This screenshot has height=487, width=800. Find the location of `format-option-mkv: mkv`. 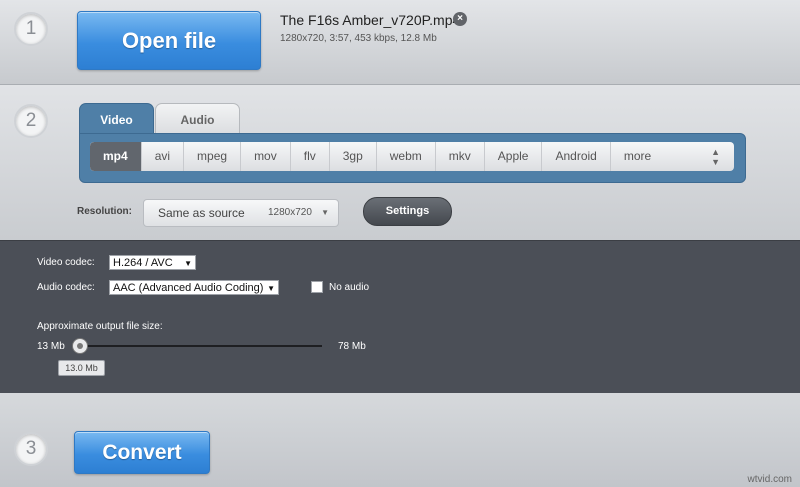

format-option-mkv: mkv is located at coordinates (460, 156).